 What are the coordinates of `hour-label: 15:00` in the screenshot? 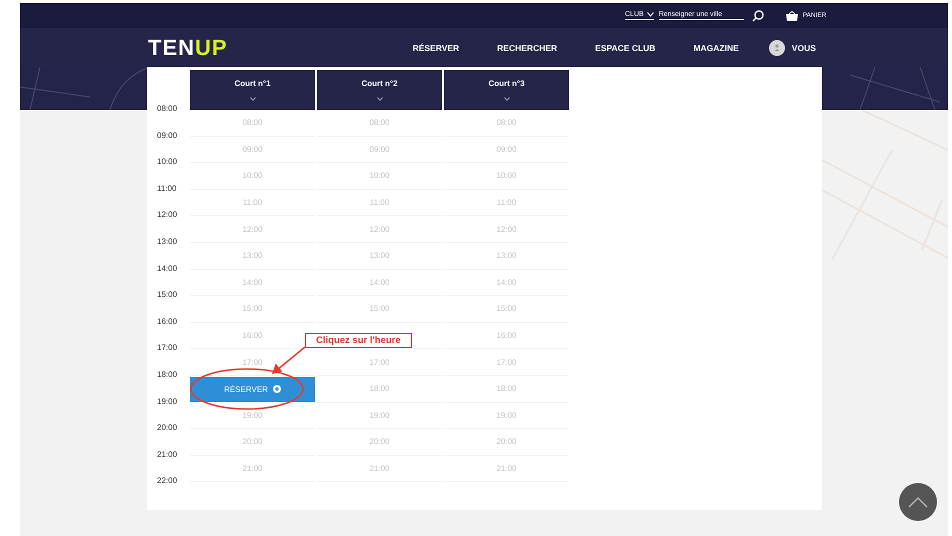 It's located at (167, 295).